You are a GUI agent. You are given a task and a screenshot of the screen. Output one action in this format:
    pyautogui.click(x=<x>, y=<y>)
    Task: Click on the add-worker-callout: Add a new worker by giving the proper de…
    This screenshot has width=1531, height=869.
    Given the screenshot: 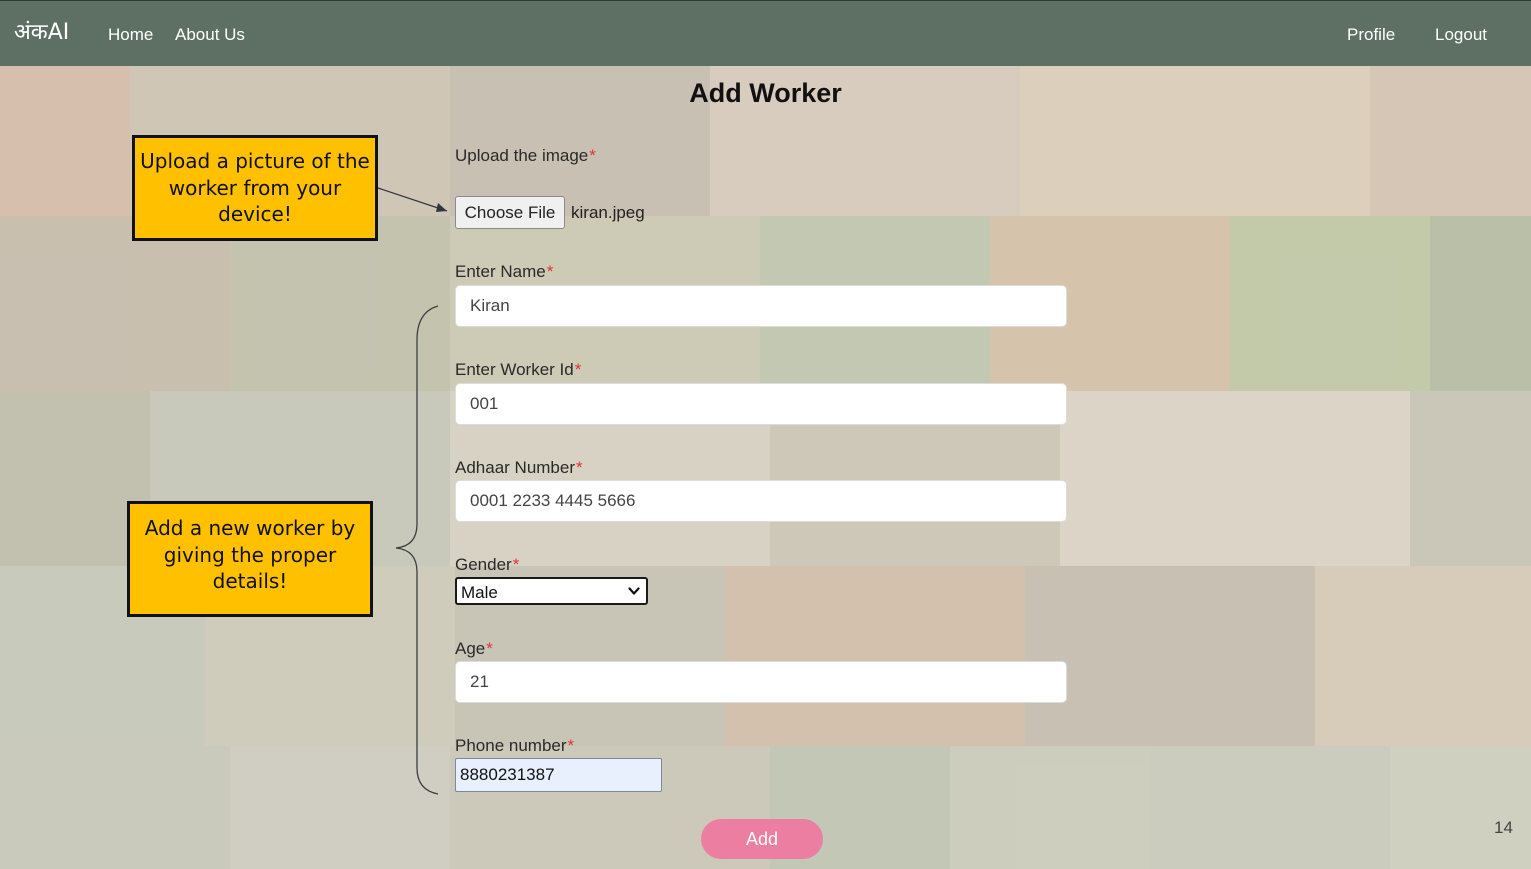 What is the action you would take?
    pyautogui.click(x=250, y=559)
    